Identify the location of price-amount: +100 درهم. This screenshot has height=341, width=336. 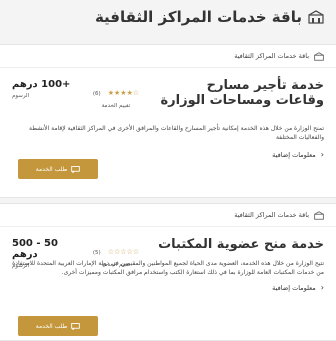
(41, 84).